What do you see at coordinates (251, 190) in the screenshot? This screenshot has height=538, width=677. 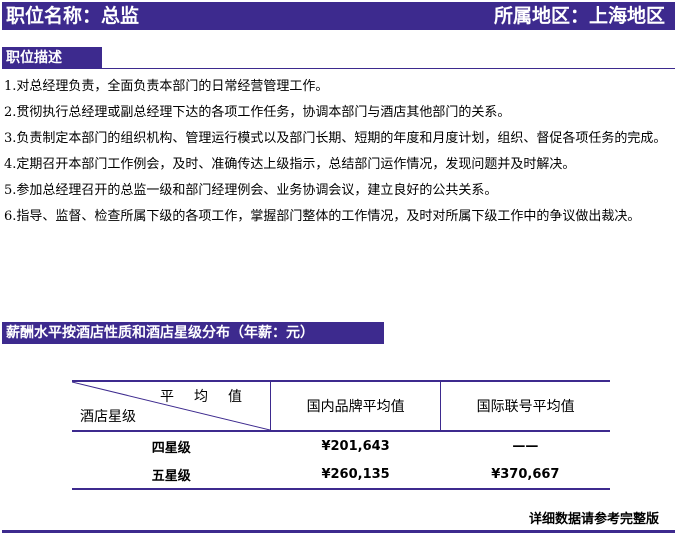 I see `description-item: 5.参加总经理召开的总监一级和部门经理例会、业务协调会议，建立良好的公共关系。` at bounding box center [251, 190].